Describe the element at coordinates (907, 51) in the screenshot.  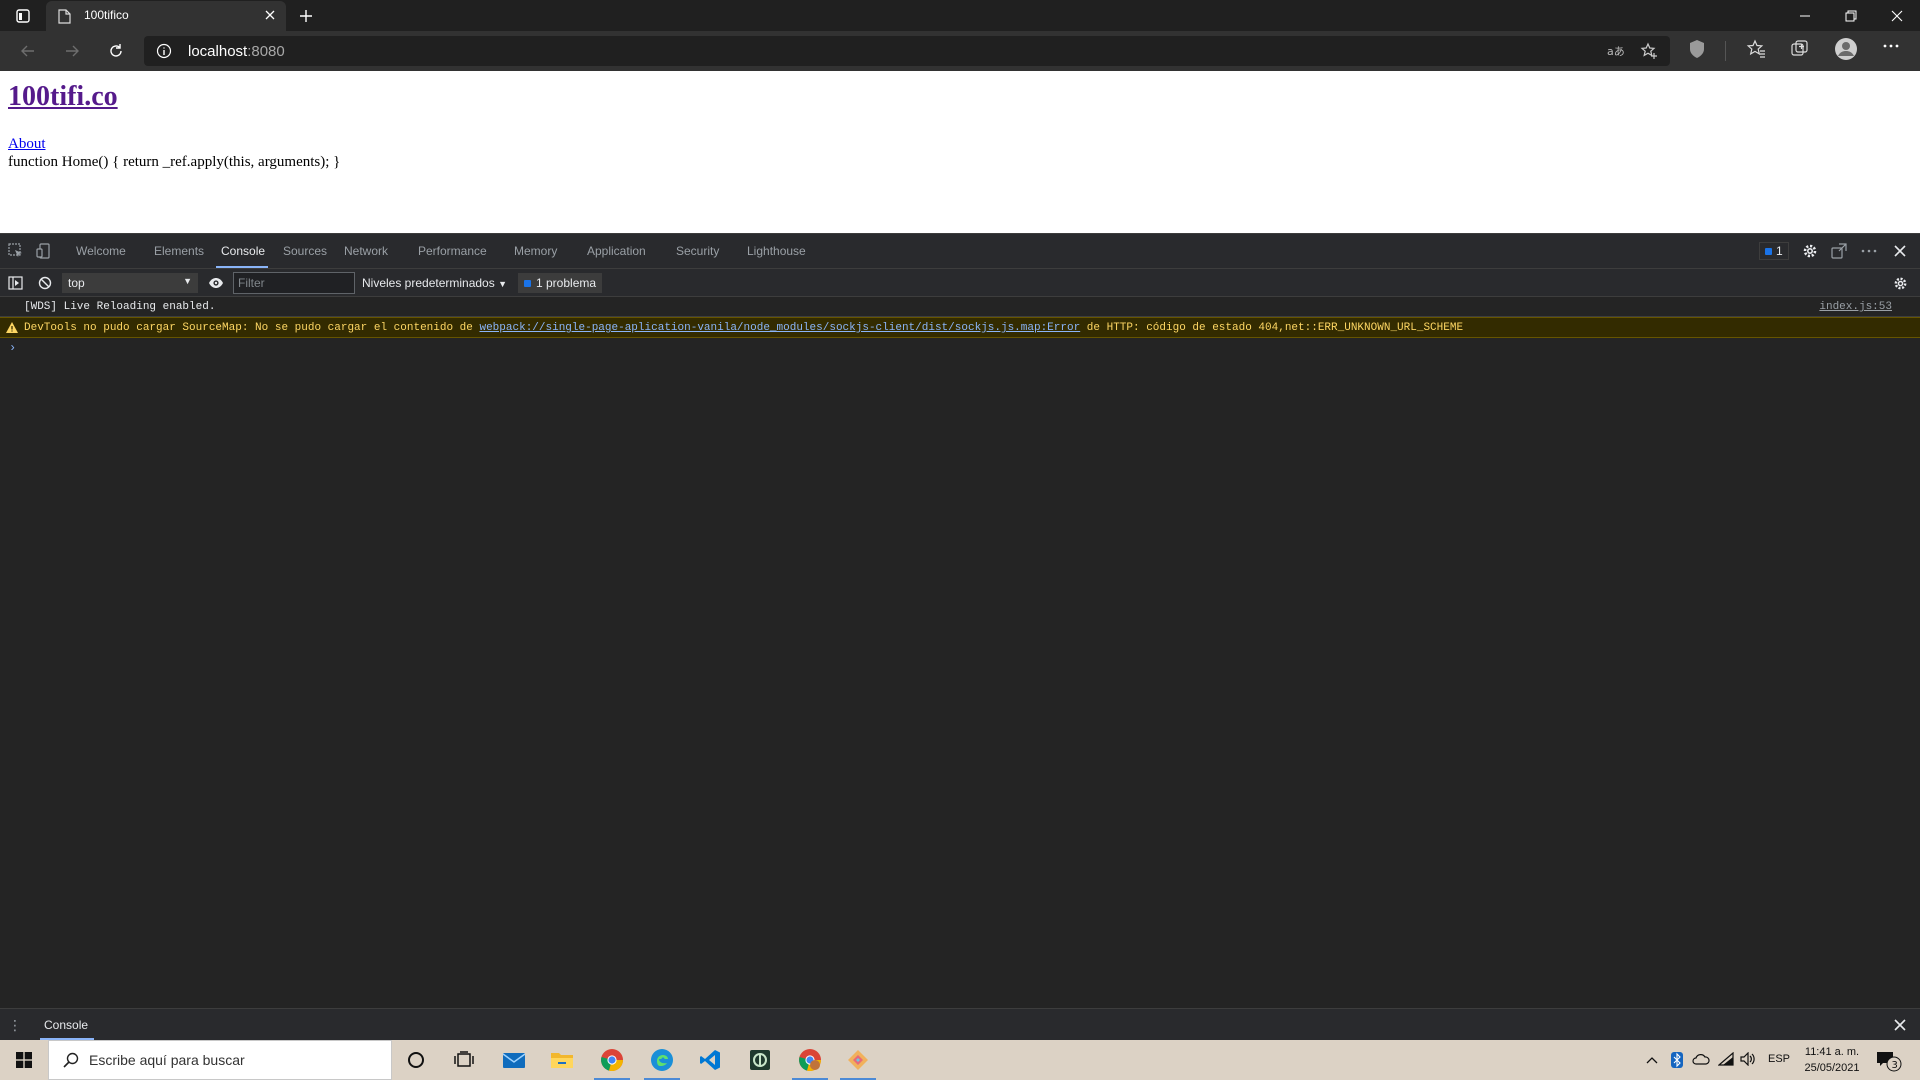
I see `address-bar: localhost:8080 aあ` at that location.